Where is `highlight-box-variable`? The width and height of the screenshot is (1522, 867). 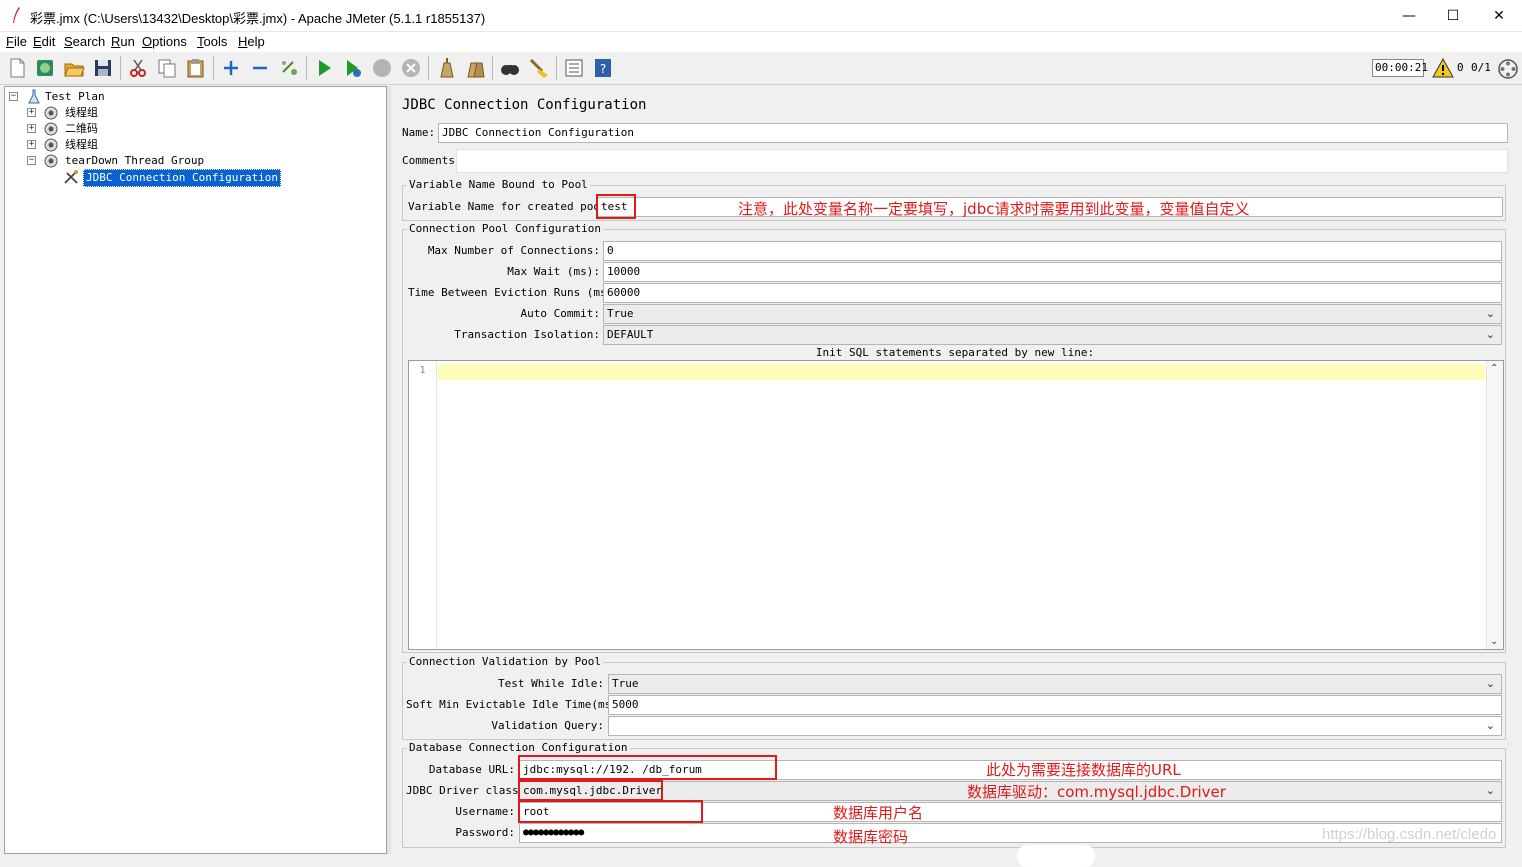
highlight-box-variable is located at coordinates (616, 206).